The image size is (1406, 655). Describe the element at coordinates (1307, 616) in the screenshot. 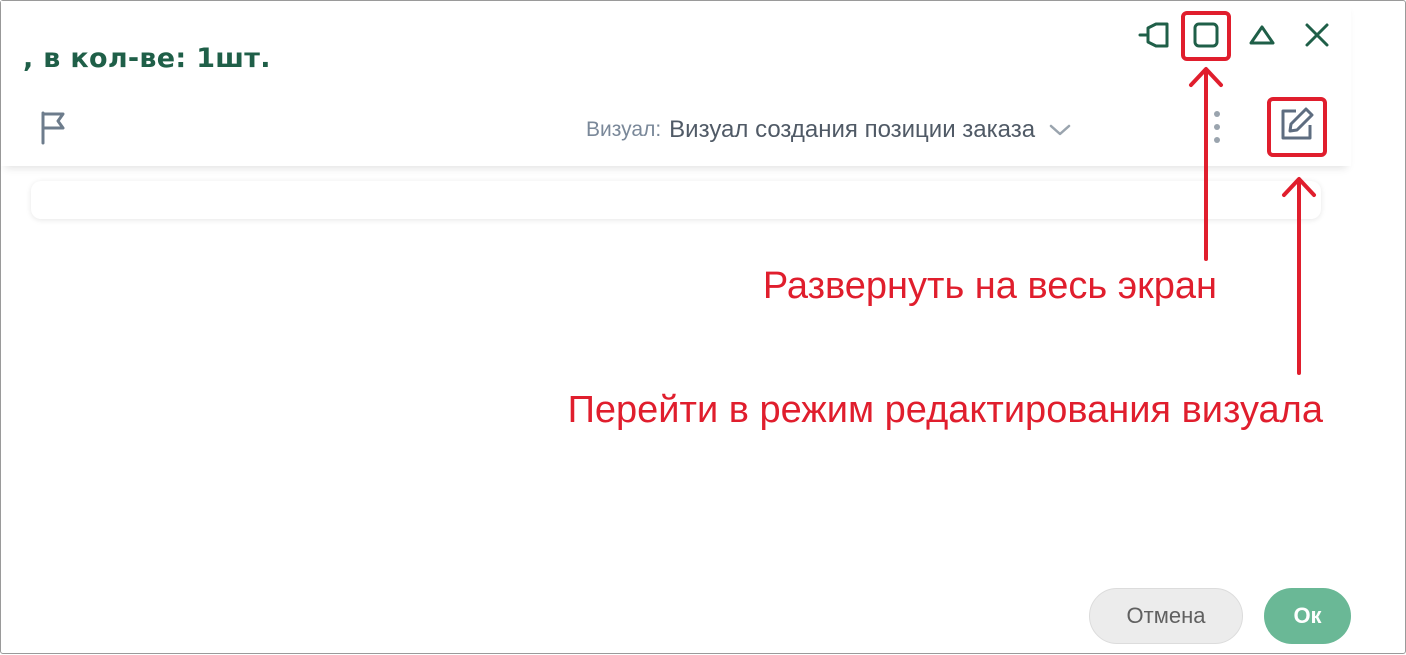

I see `ok-button: Ок` at that location.